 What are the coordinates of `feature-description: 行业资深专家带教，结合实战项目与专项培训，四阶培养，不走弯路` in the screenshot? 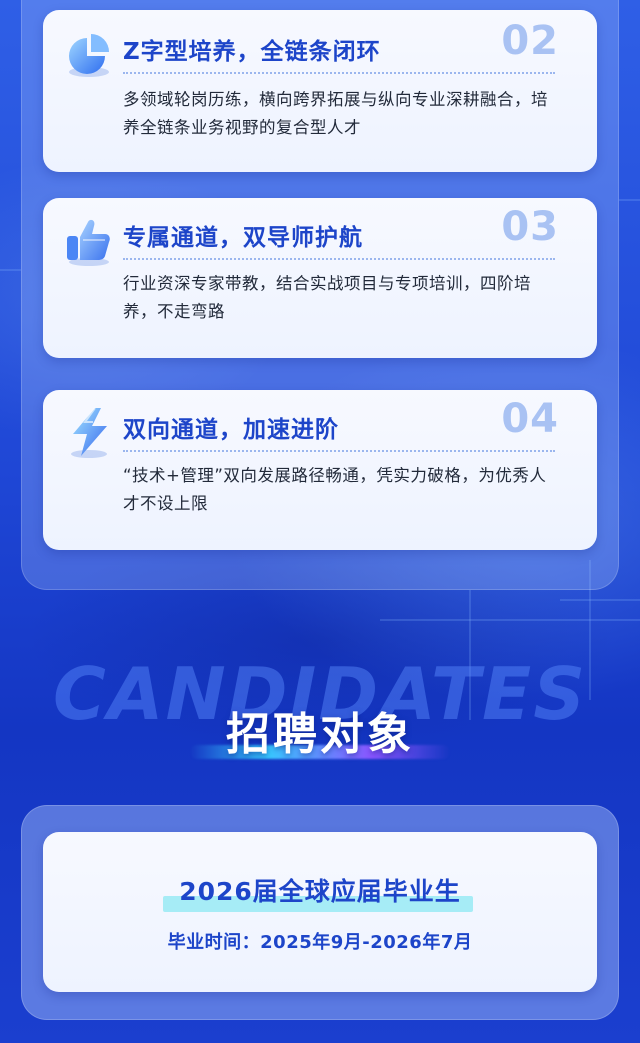 It's located at (327, 297).